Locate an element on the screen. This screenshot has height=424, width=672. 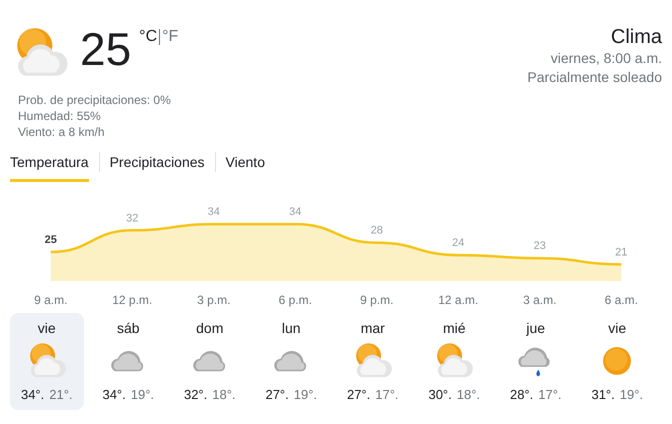
tab: Precipitaciones is located at coordinates (157, 165).